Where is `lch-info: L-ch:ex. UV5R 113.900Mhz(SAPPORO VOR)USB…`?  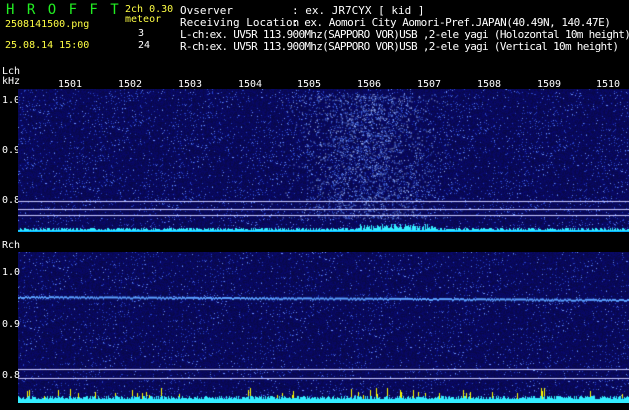 lch-info: L-ch:ex. UV5R 113.900Mhz(SAPPORO VOR)USB… is located at coordinates (404, 34).